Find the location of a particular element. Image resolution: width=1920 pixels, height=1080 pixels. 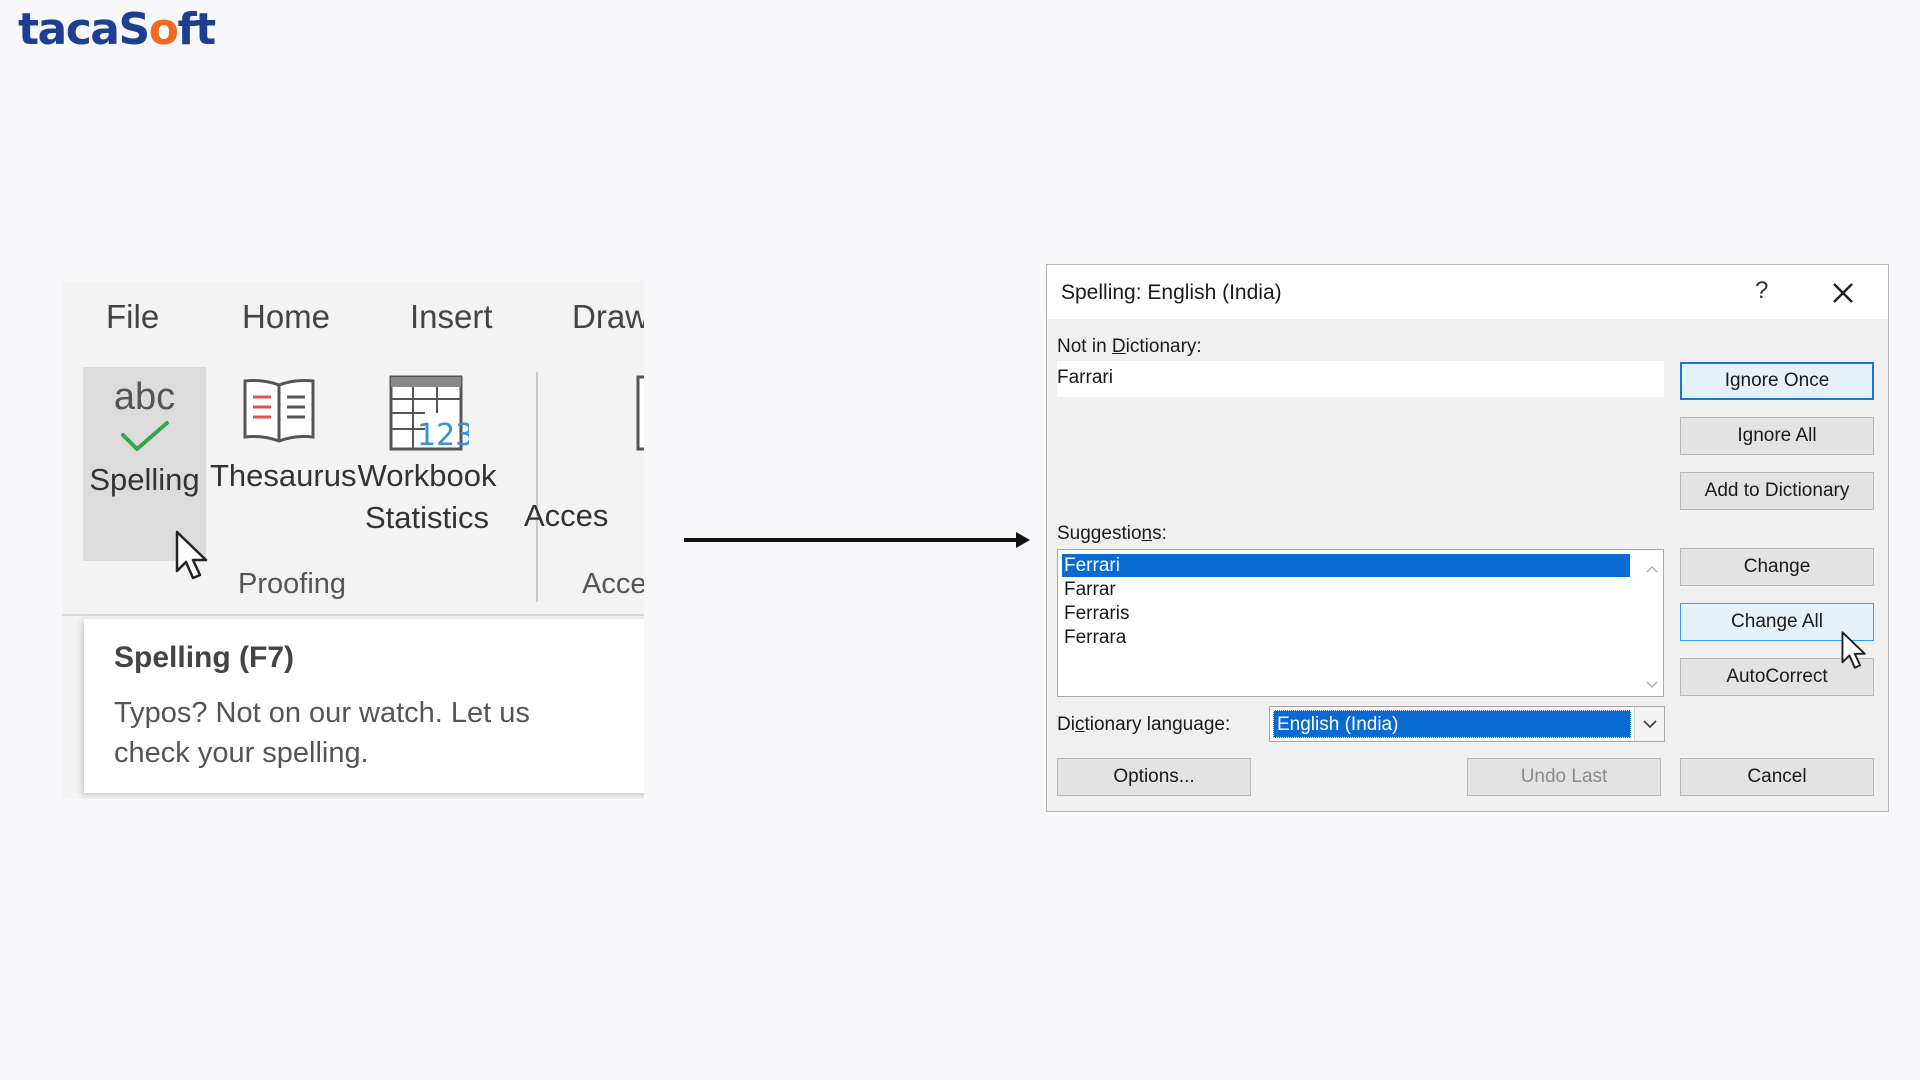

thesaurus-label: Thesaurus is located at coordinates (283, 475).